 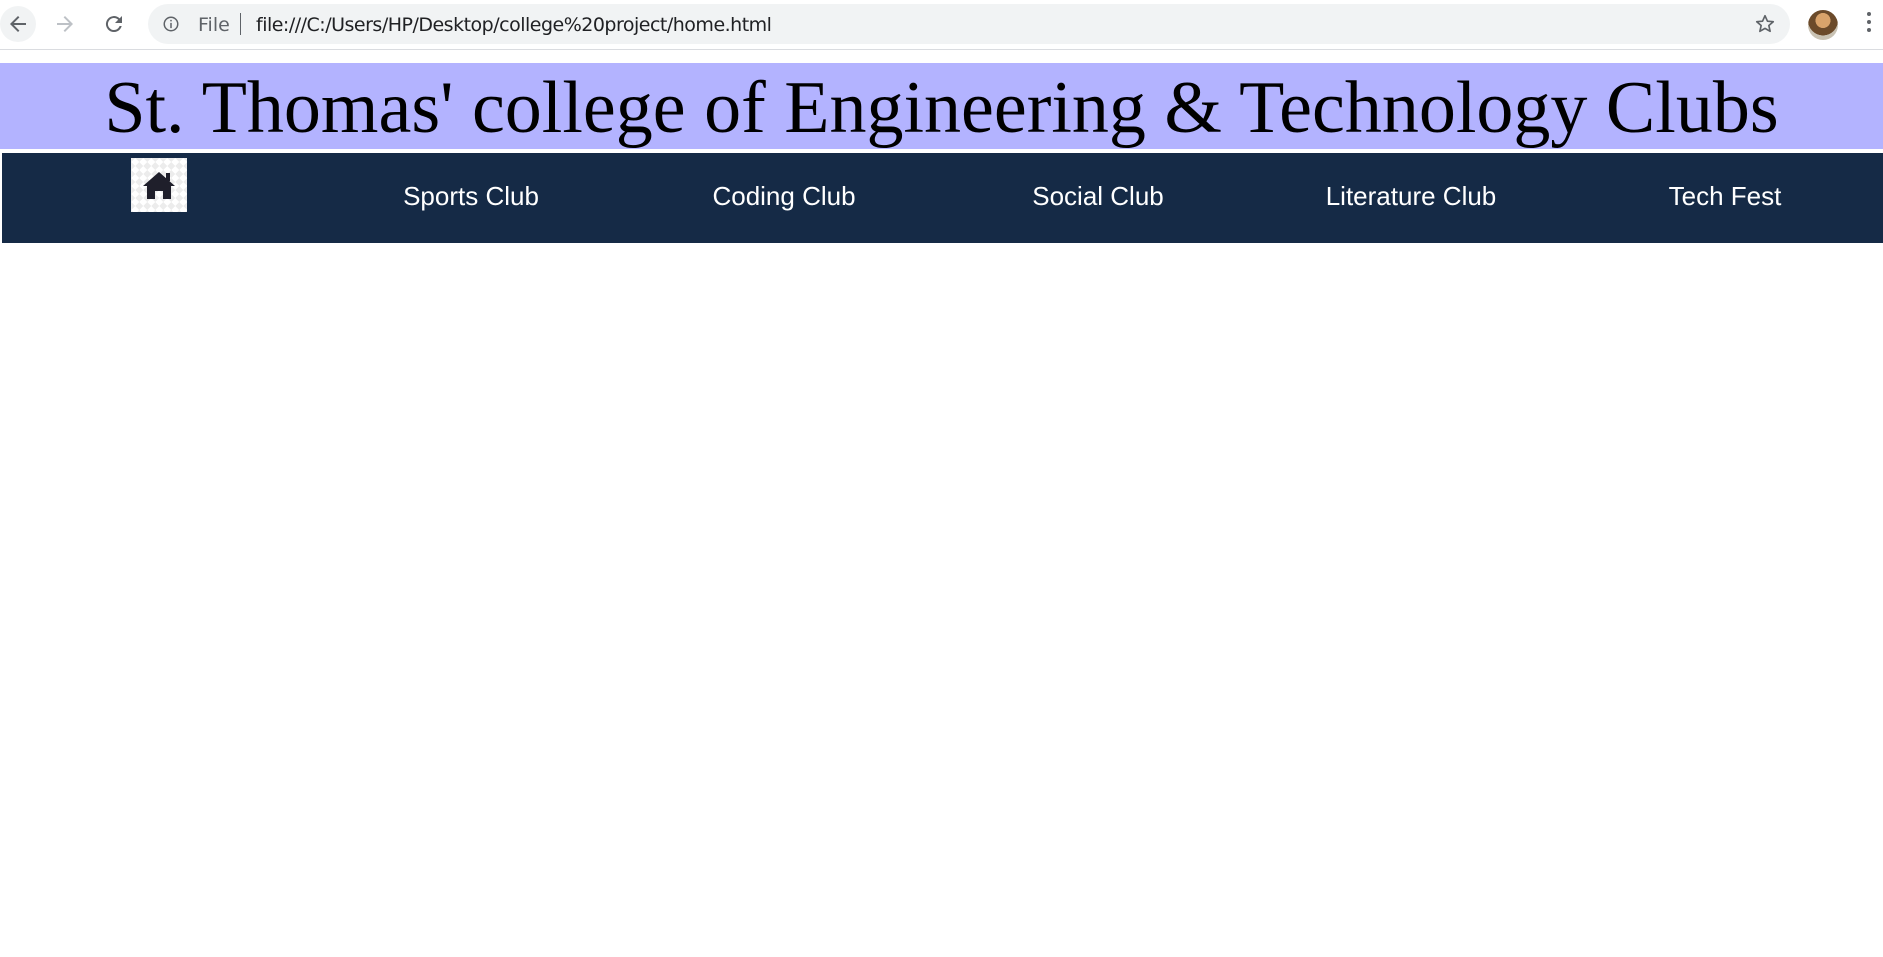 I want to click on arrow-left-icon, so click(x=18, y=24).